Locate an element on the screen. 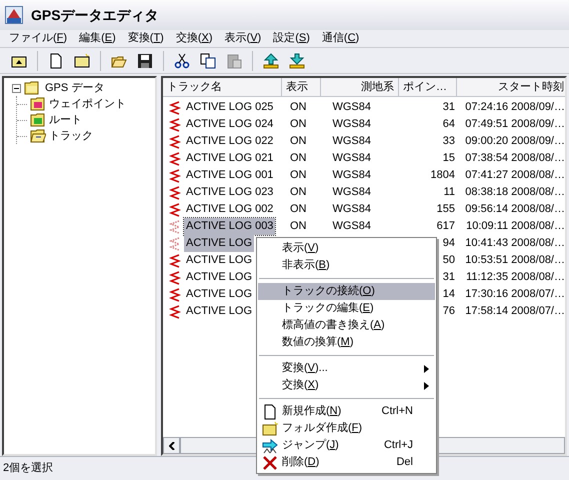  table-cell-text: 64 is located at coordinates (448, 124).